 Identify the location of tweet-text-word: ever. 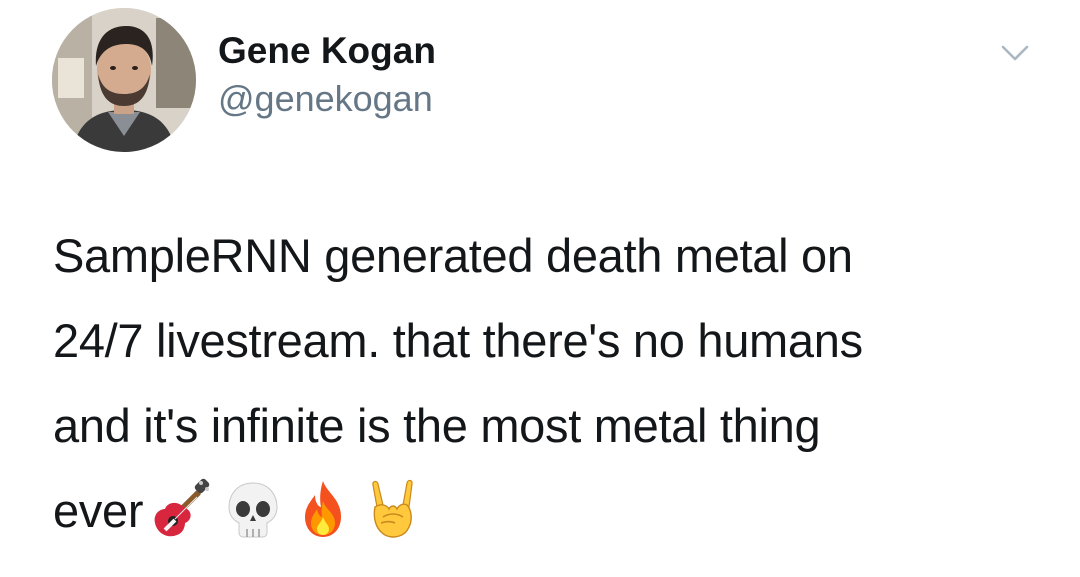
(98, 510).